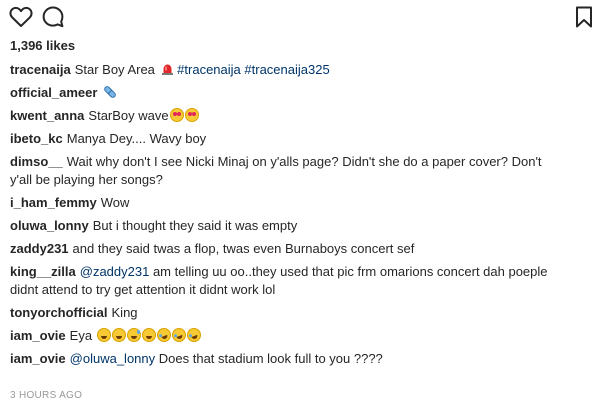  Describe the element at coordinates (305, 313) in the screenshot. I see `comment-item: tonyorchofficial King` at that location.